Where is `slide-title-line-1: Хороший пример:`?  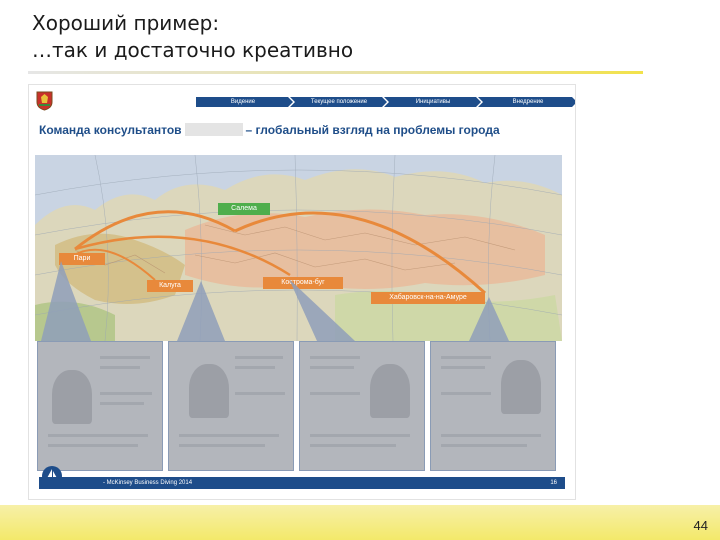 slide-title-line-1: Хороший пример: is located at coordinates (126, 23).